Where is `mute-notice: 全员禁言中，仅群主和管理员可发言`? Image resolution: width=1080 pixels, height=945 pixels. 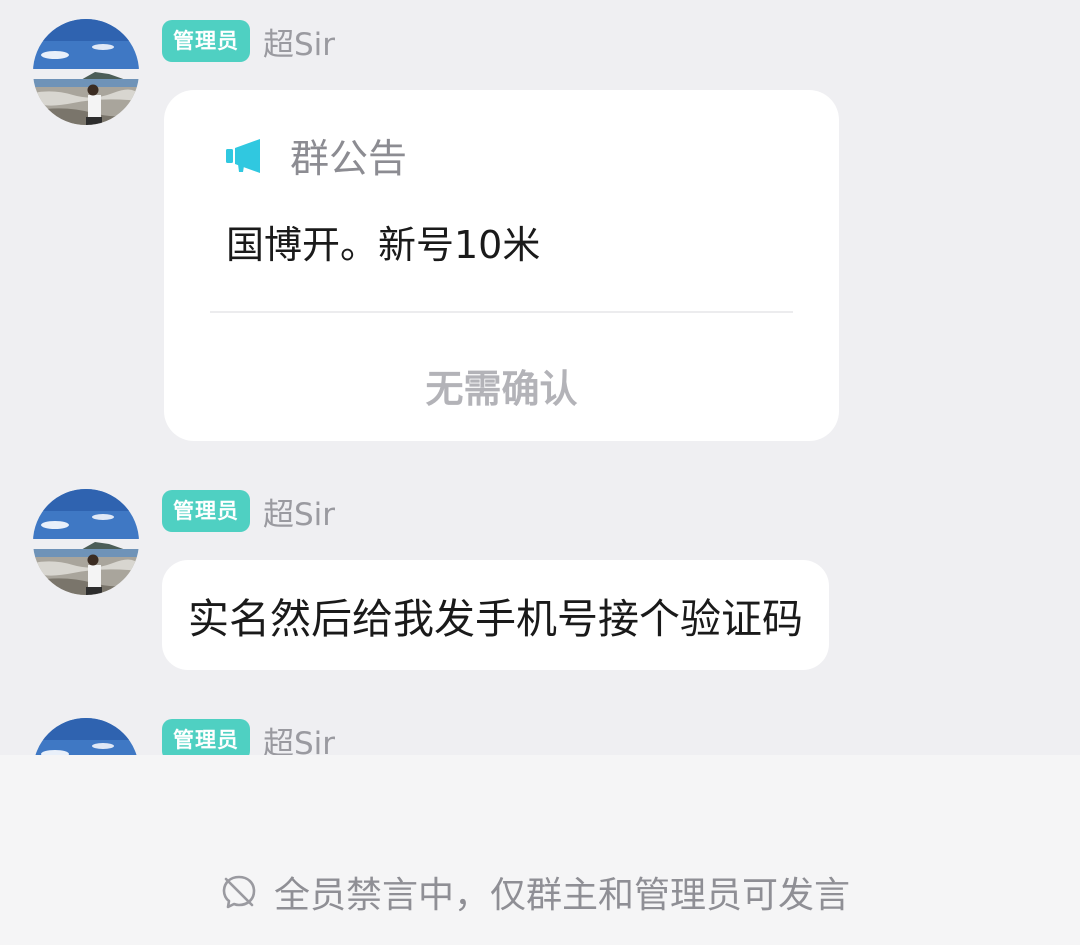
mute-notice: 全员禁言中，仅群主和管理员可发言 is located at coordinates (535, 892).